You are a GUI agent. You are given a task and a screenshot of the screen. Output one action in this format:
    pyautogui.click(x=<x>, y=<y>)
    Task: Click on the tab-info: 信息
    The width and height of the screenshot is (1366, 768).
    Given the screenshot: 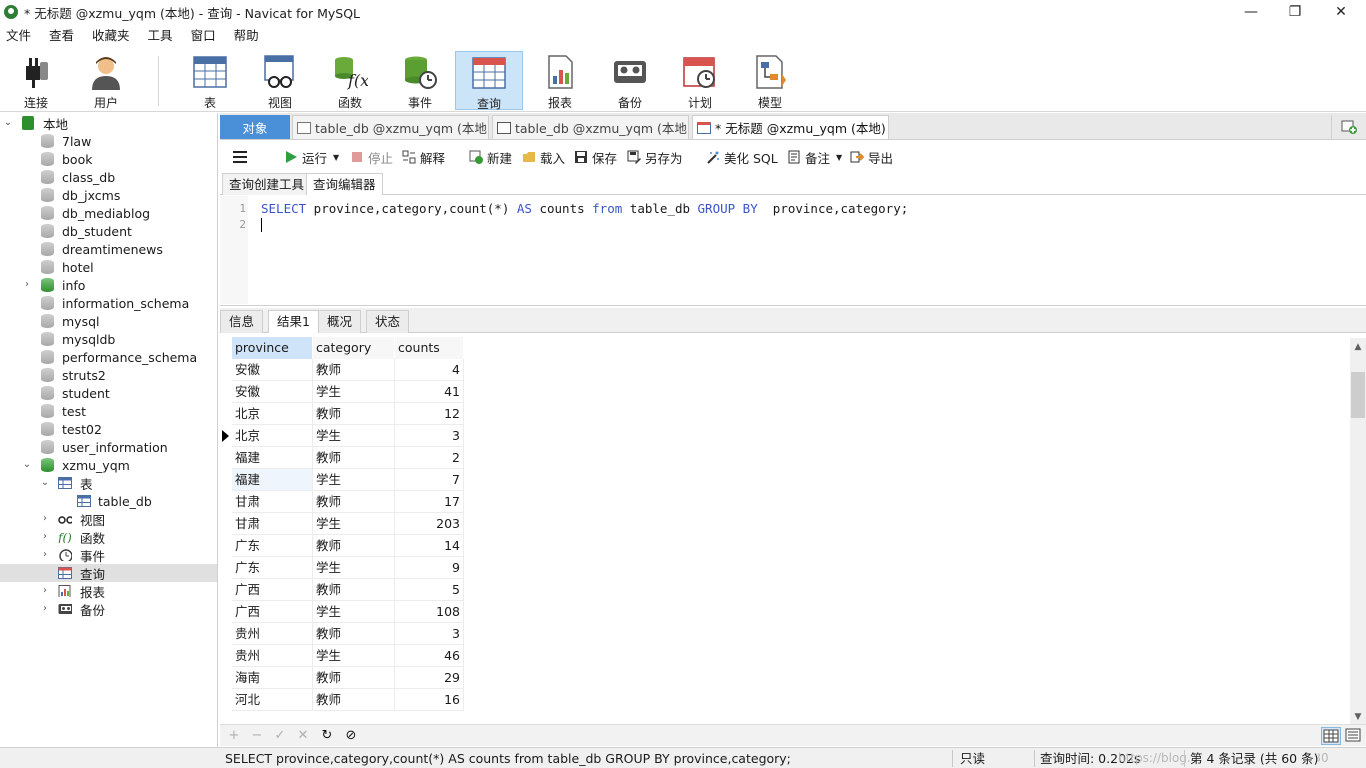 What is the action you would take?
    pyautogui.click(x=242, y=321)
    